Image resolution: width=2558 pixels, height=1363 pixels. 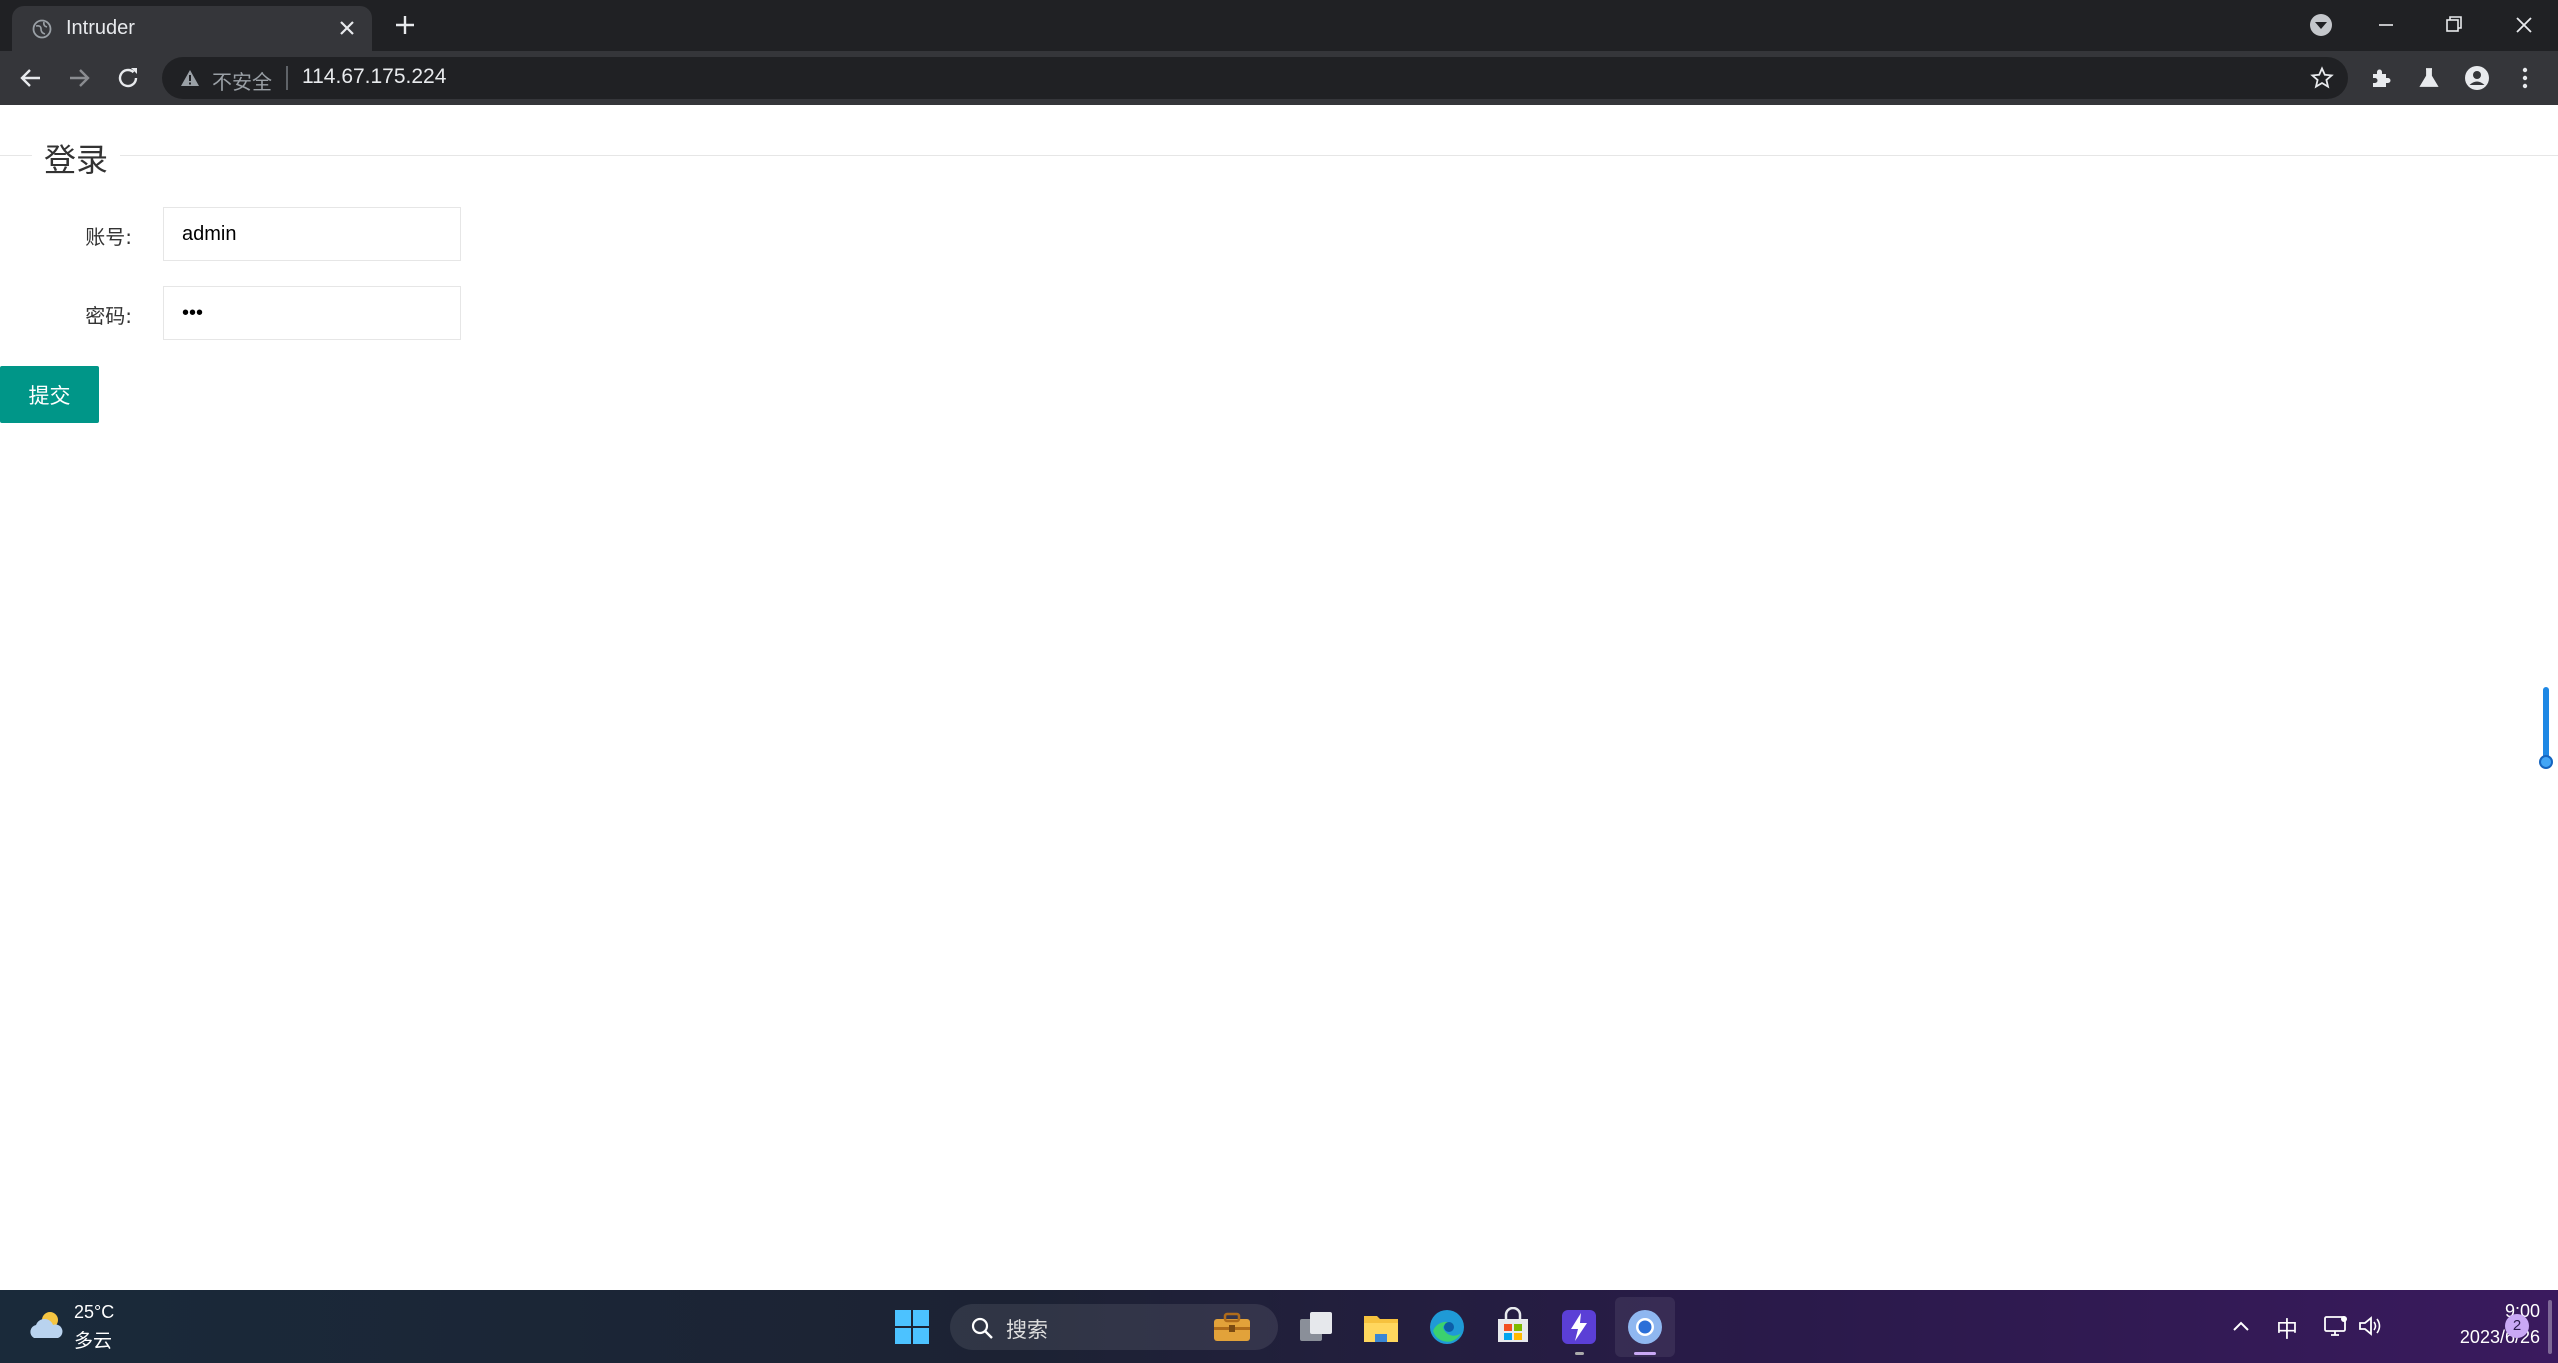 I want to click on weather-temperature: 25°C, so click(x=94, y=1312).